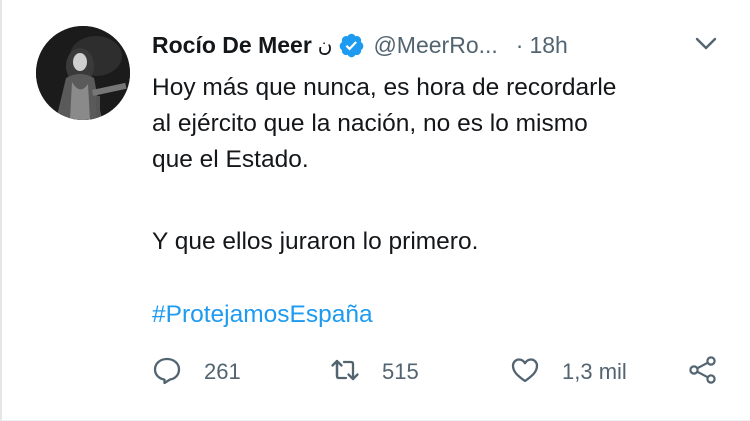  Describe the element at coordinates (548, 45) in the screenshot. I see `tweet-timestamp: 18h` at that location.